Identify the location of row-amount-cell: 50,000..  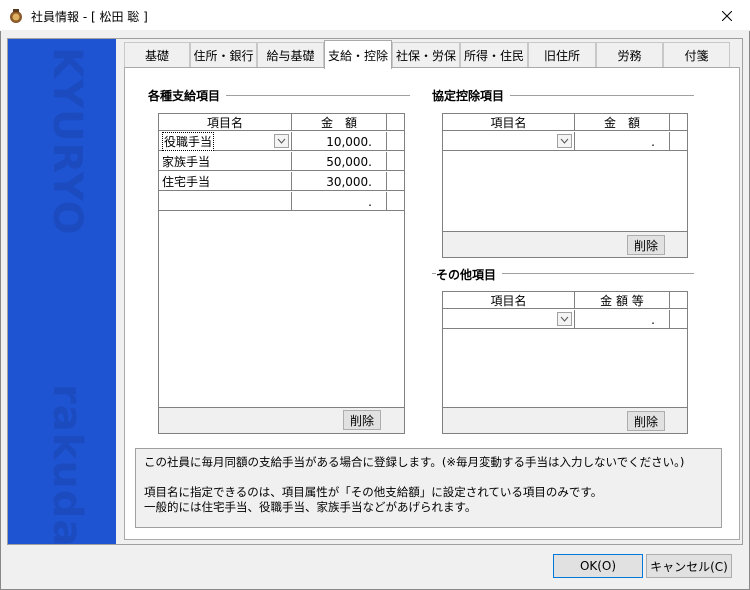
(339, 161).